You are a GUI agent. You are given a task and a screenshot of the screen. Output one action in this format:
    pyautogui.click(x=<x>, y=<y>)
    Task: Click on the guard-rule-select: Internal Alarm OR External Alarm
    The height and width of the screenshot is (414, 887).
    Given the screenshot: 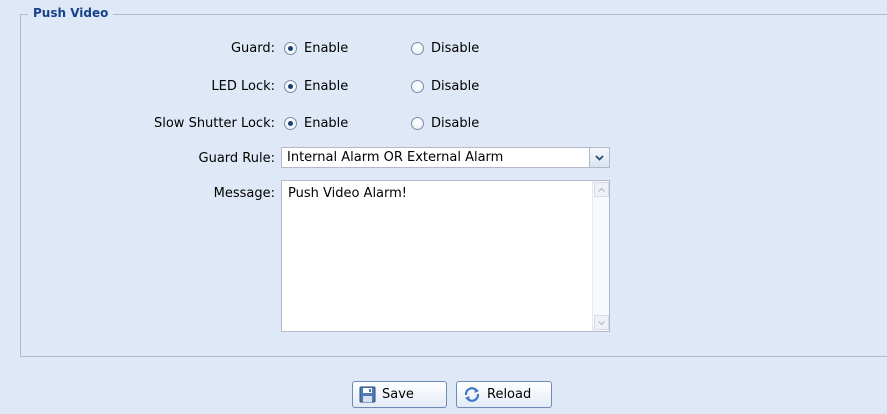 What is the action you would take?
    pyautogui.click(x=445, y=157)
    